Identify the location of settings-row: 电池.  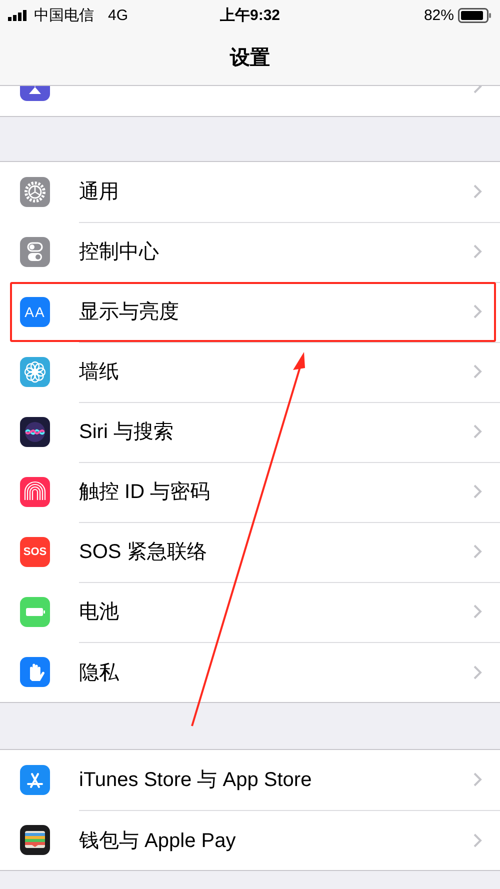
(250, 612).